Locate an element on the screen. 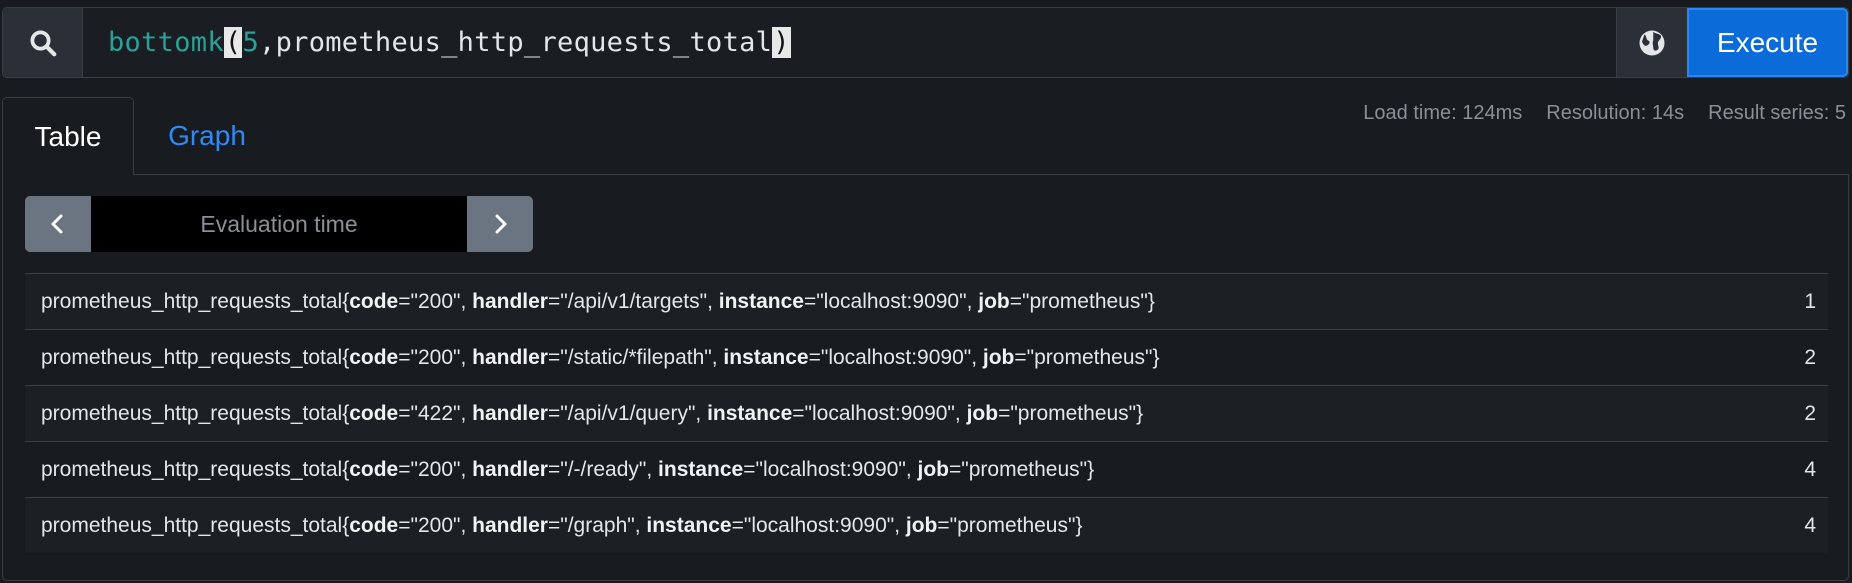 This screenshot has height=583, width=1852. search-button is located at coordinates (43, 42).